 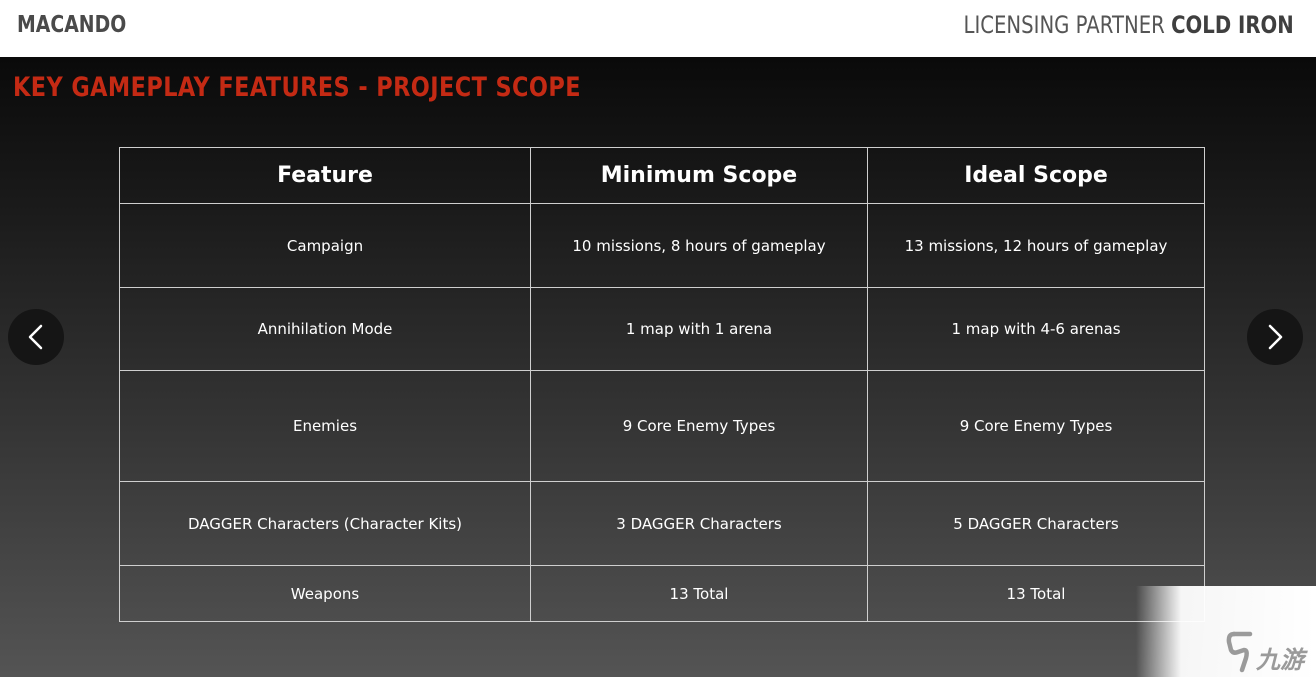 I want to click on ideal-scope-cell: 1 map with 4-6 arenas, so click(x=1036, y=329).